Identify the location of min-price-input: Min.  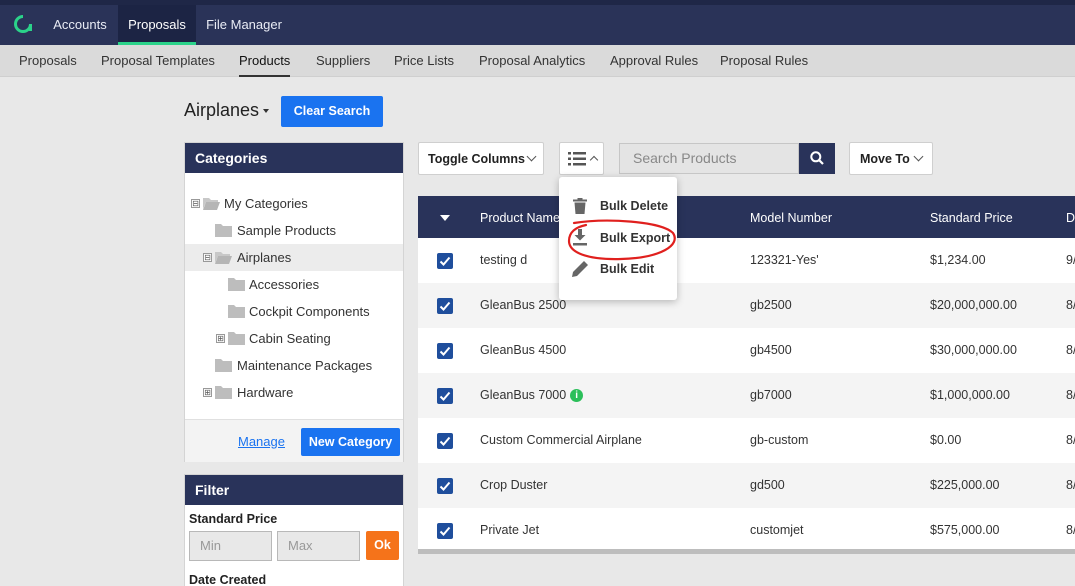
(230, 546).